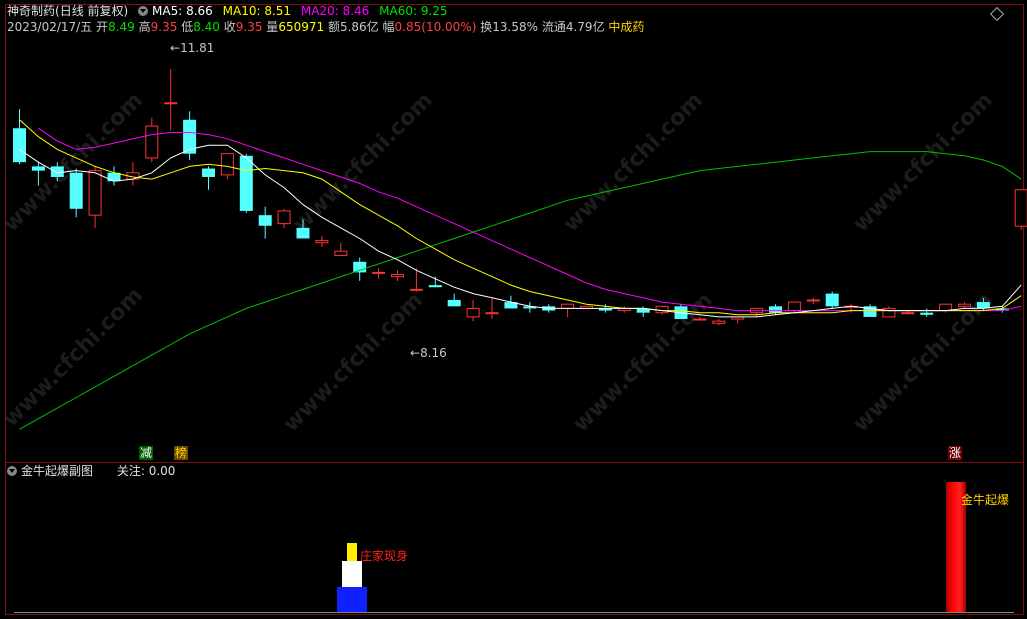  What do you see at coordinates (626, 27) in the screenshot?
I see `sector-label: 中成药` at bounding box center [626, 27].